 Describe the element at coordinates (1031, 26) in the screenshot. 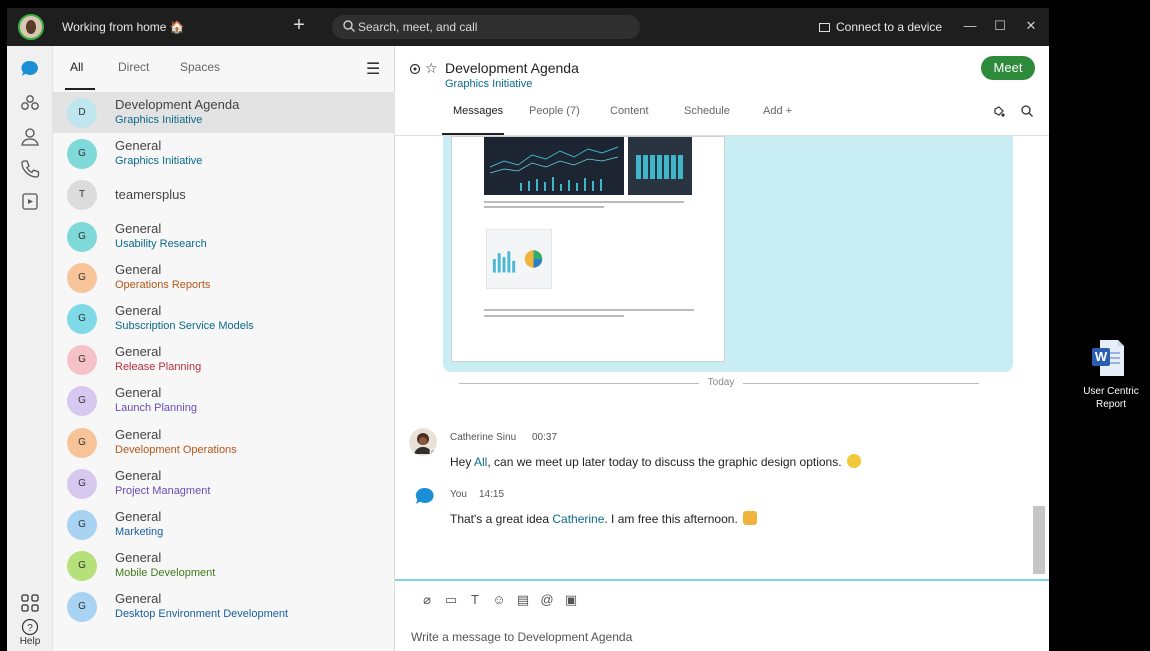

I see `close-button: ✕` at that location.